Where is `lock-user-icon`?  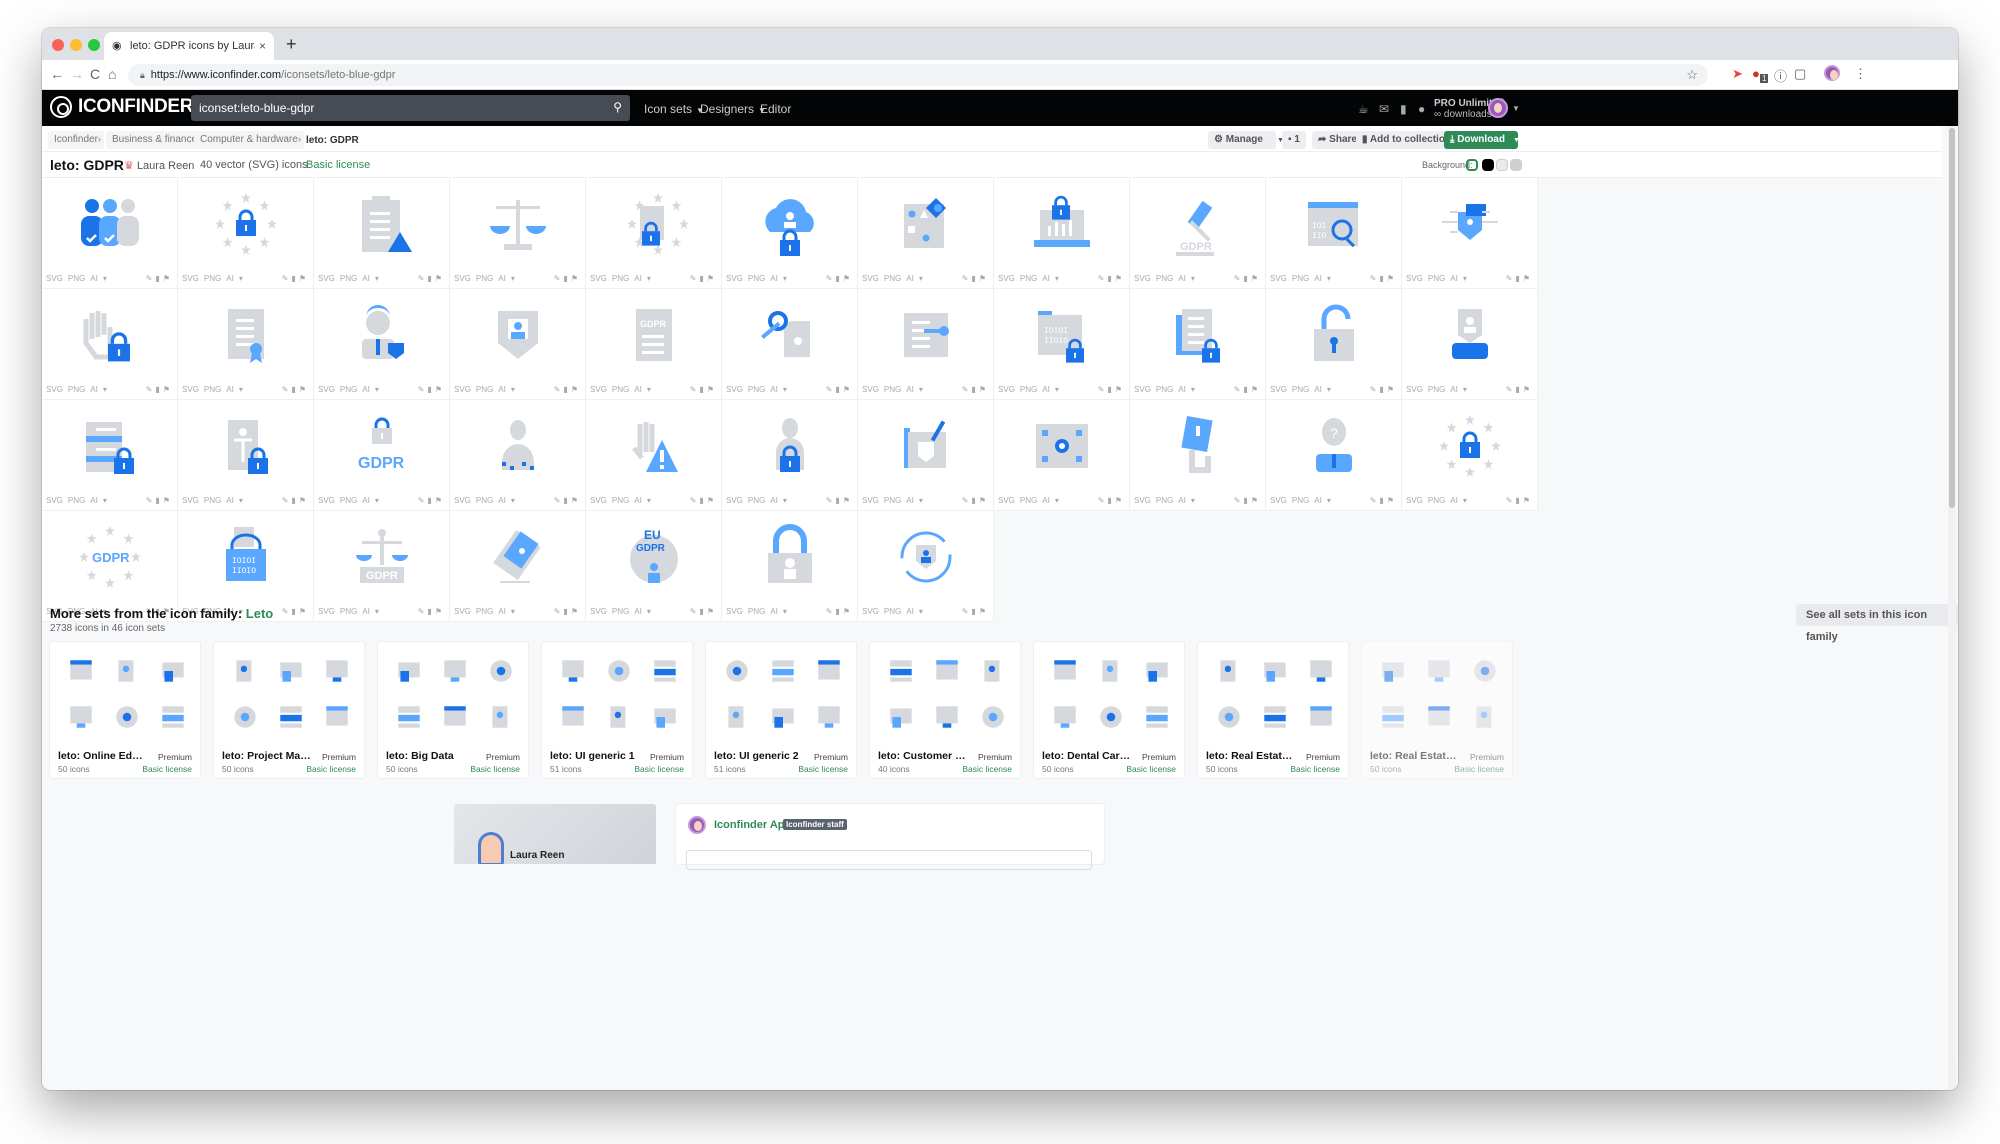 lock-user-icon is located at coordinates (790, 556).